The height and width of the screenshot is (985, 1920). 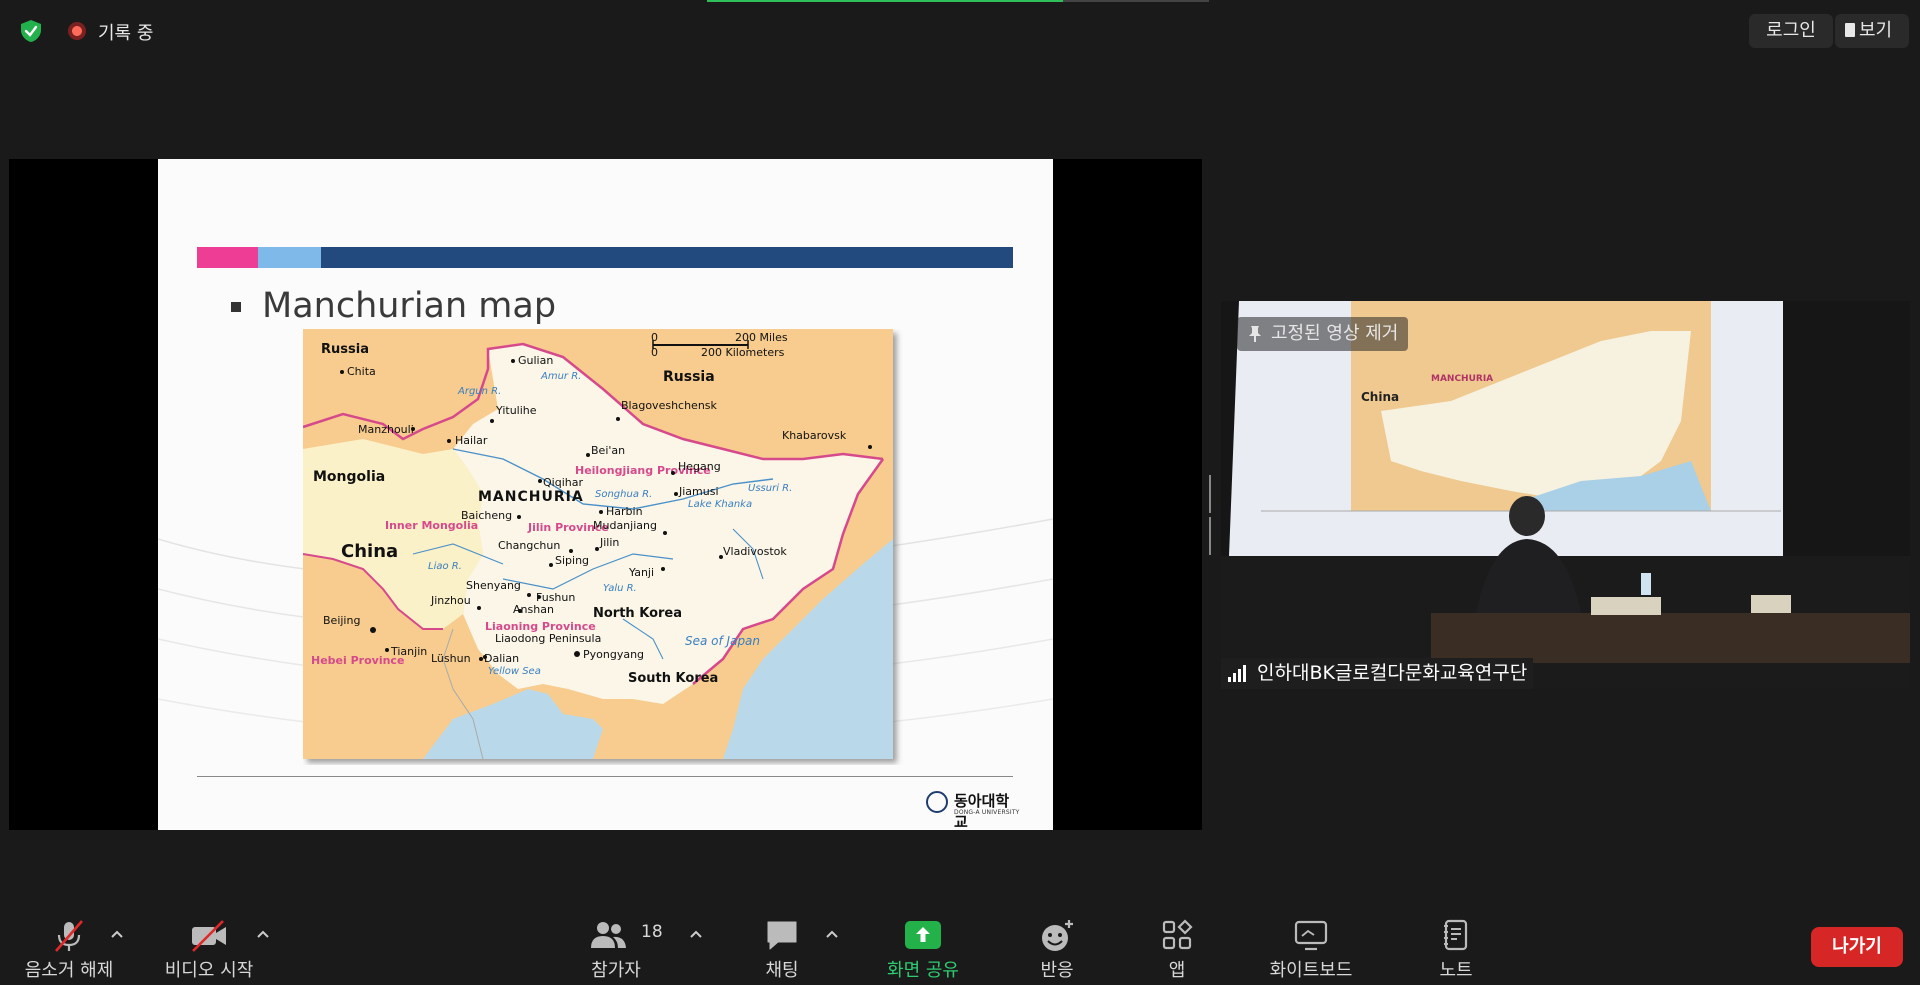 I want to click on chat-button: 채팅, so click(x=782, y=945).